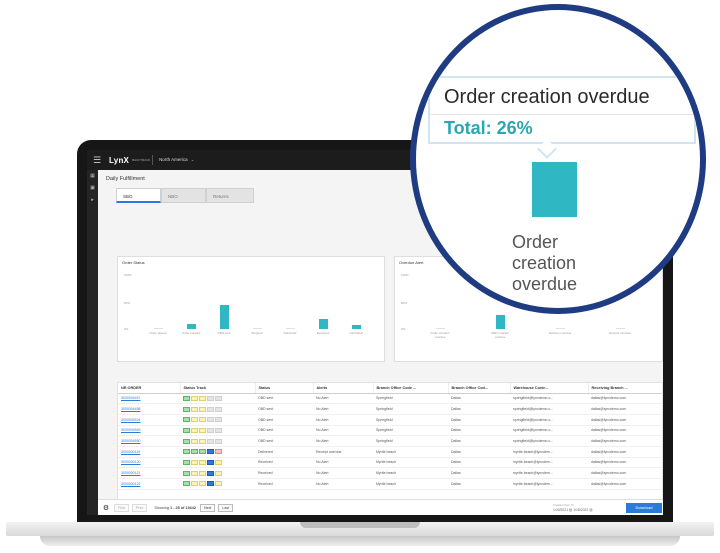  What do you see at coordinates (149, 452) in the screenshot?
I see `order-number-link: 3000000119` at bounding box center [149, 452].